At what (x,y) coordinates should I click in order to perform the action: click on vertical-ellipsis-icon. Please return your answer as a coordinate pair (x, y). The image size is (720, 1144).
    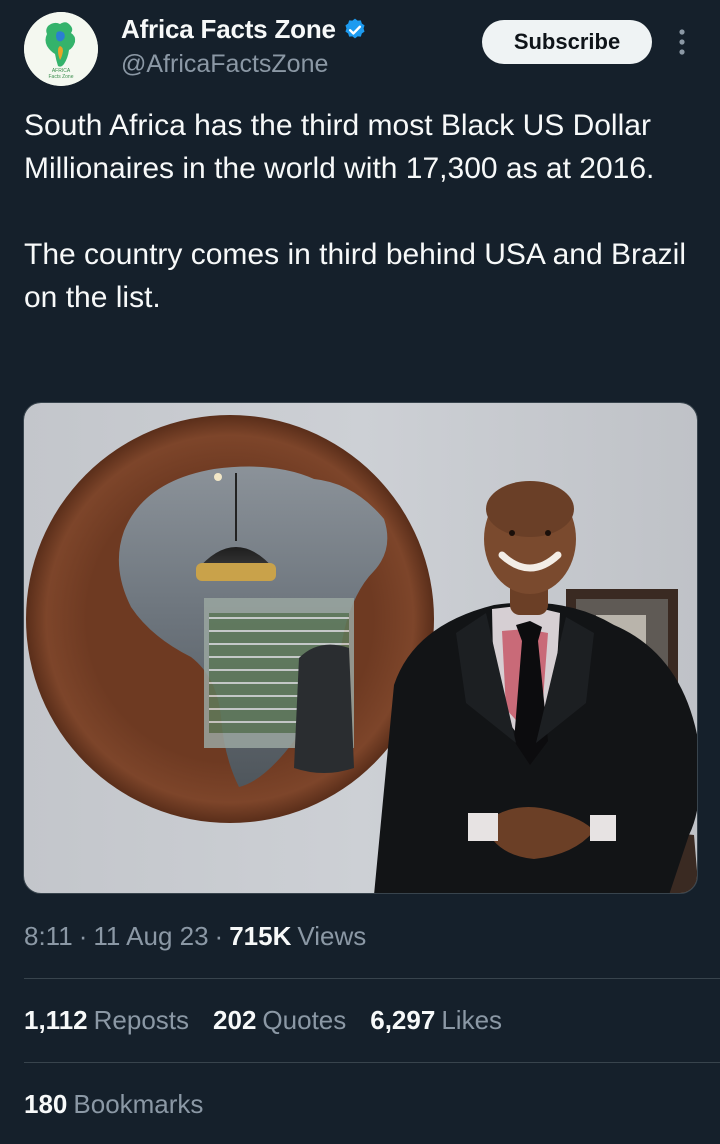
    Looking at the image, I should click on (682, 42).